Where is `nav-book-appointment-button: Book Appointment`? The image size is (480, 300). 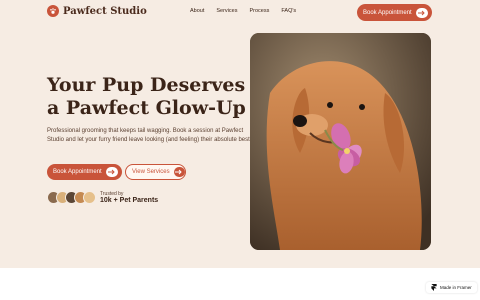
nav-book-appointment-button: Book Appointment is located at coordinates (394, 12).